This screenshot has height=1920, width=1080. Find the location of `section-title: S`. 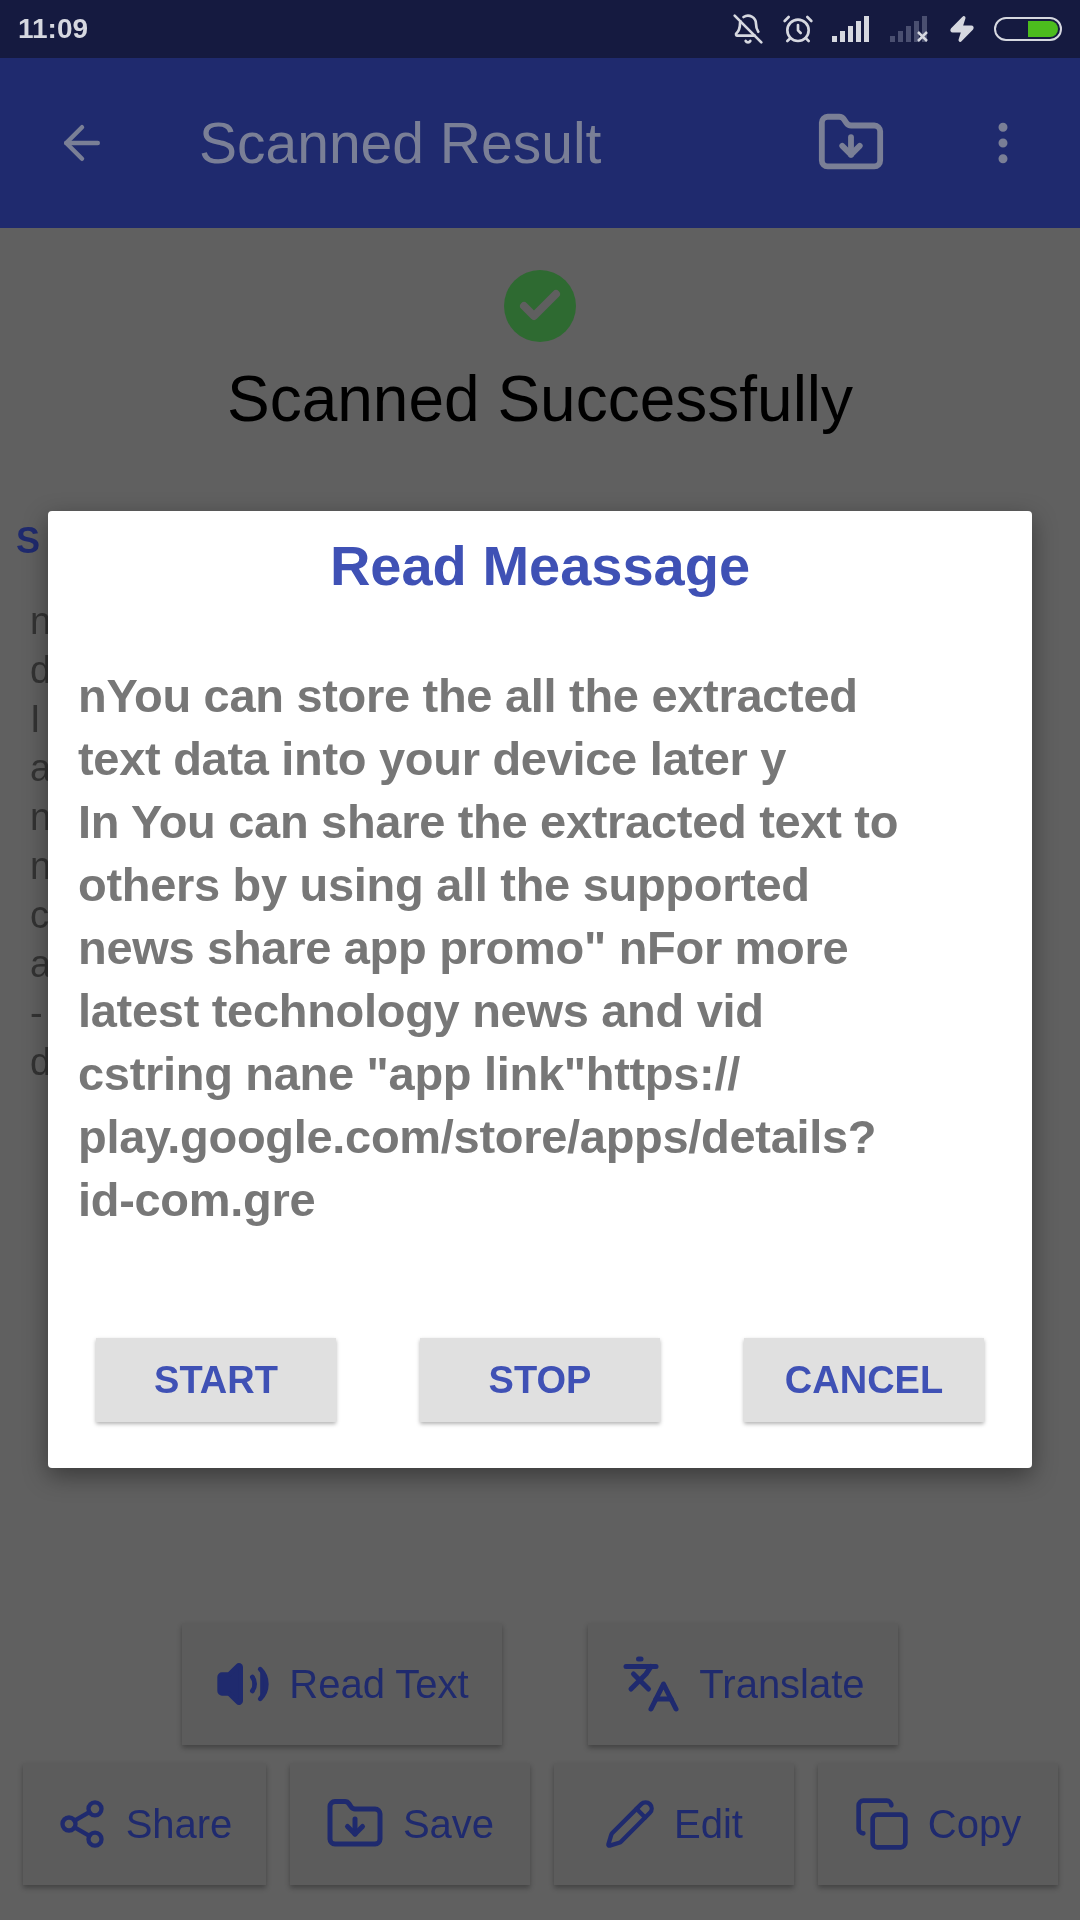

section-title: S is located at coordinates (28, 541).